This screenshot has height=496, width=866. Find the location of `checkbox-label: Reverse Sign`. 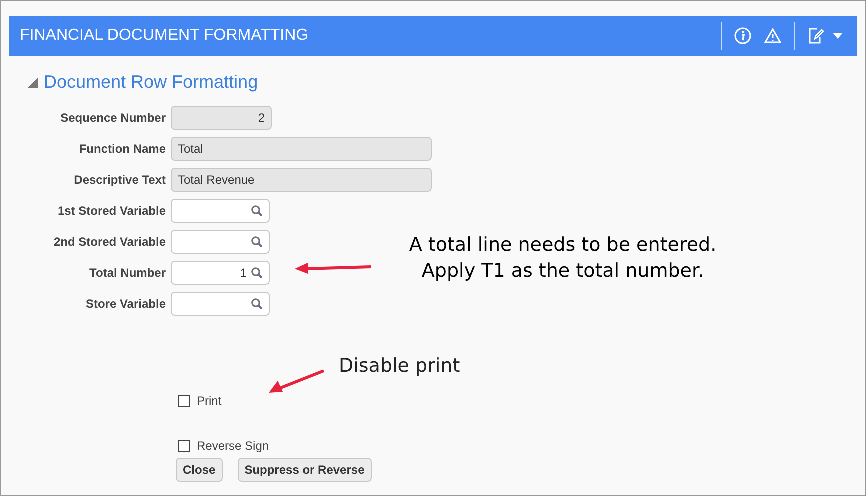

checkbox-label: Reverse Sign is located at coordinates (233, 446).